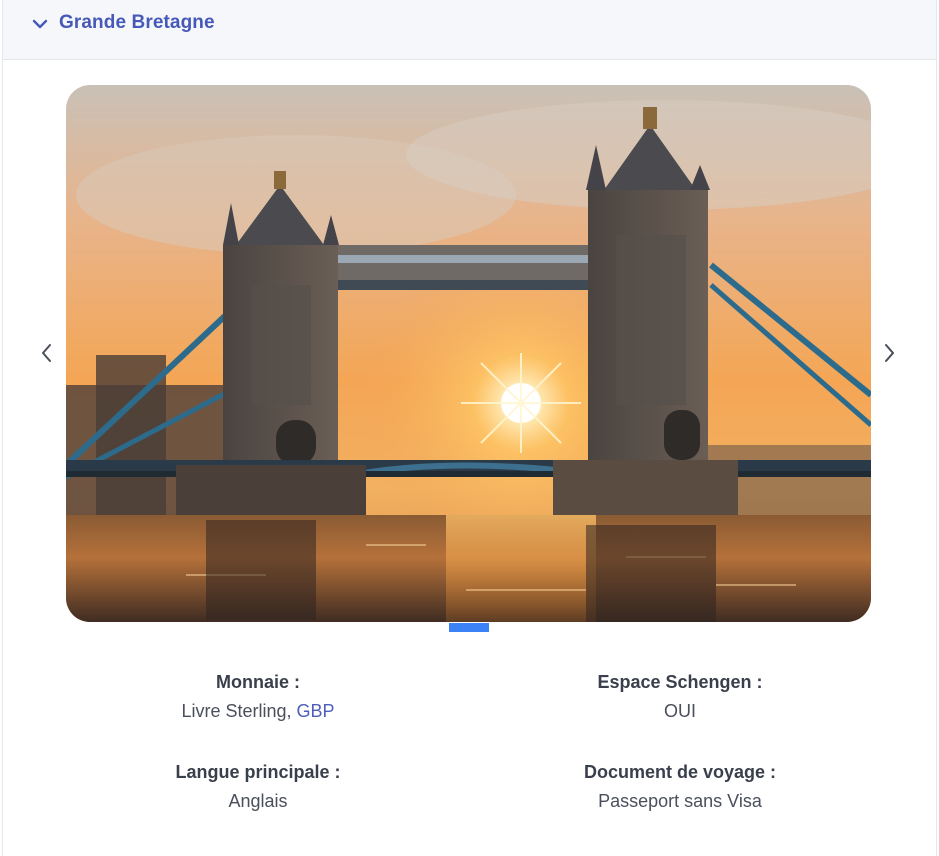 The height and width of the screenshot is (856, 939). I want to click on language-value: Anglais, so click(258, 801).